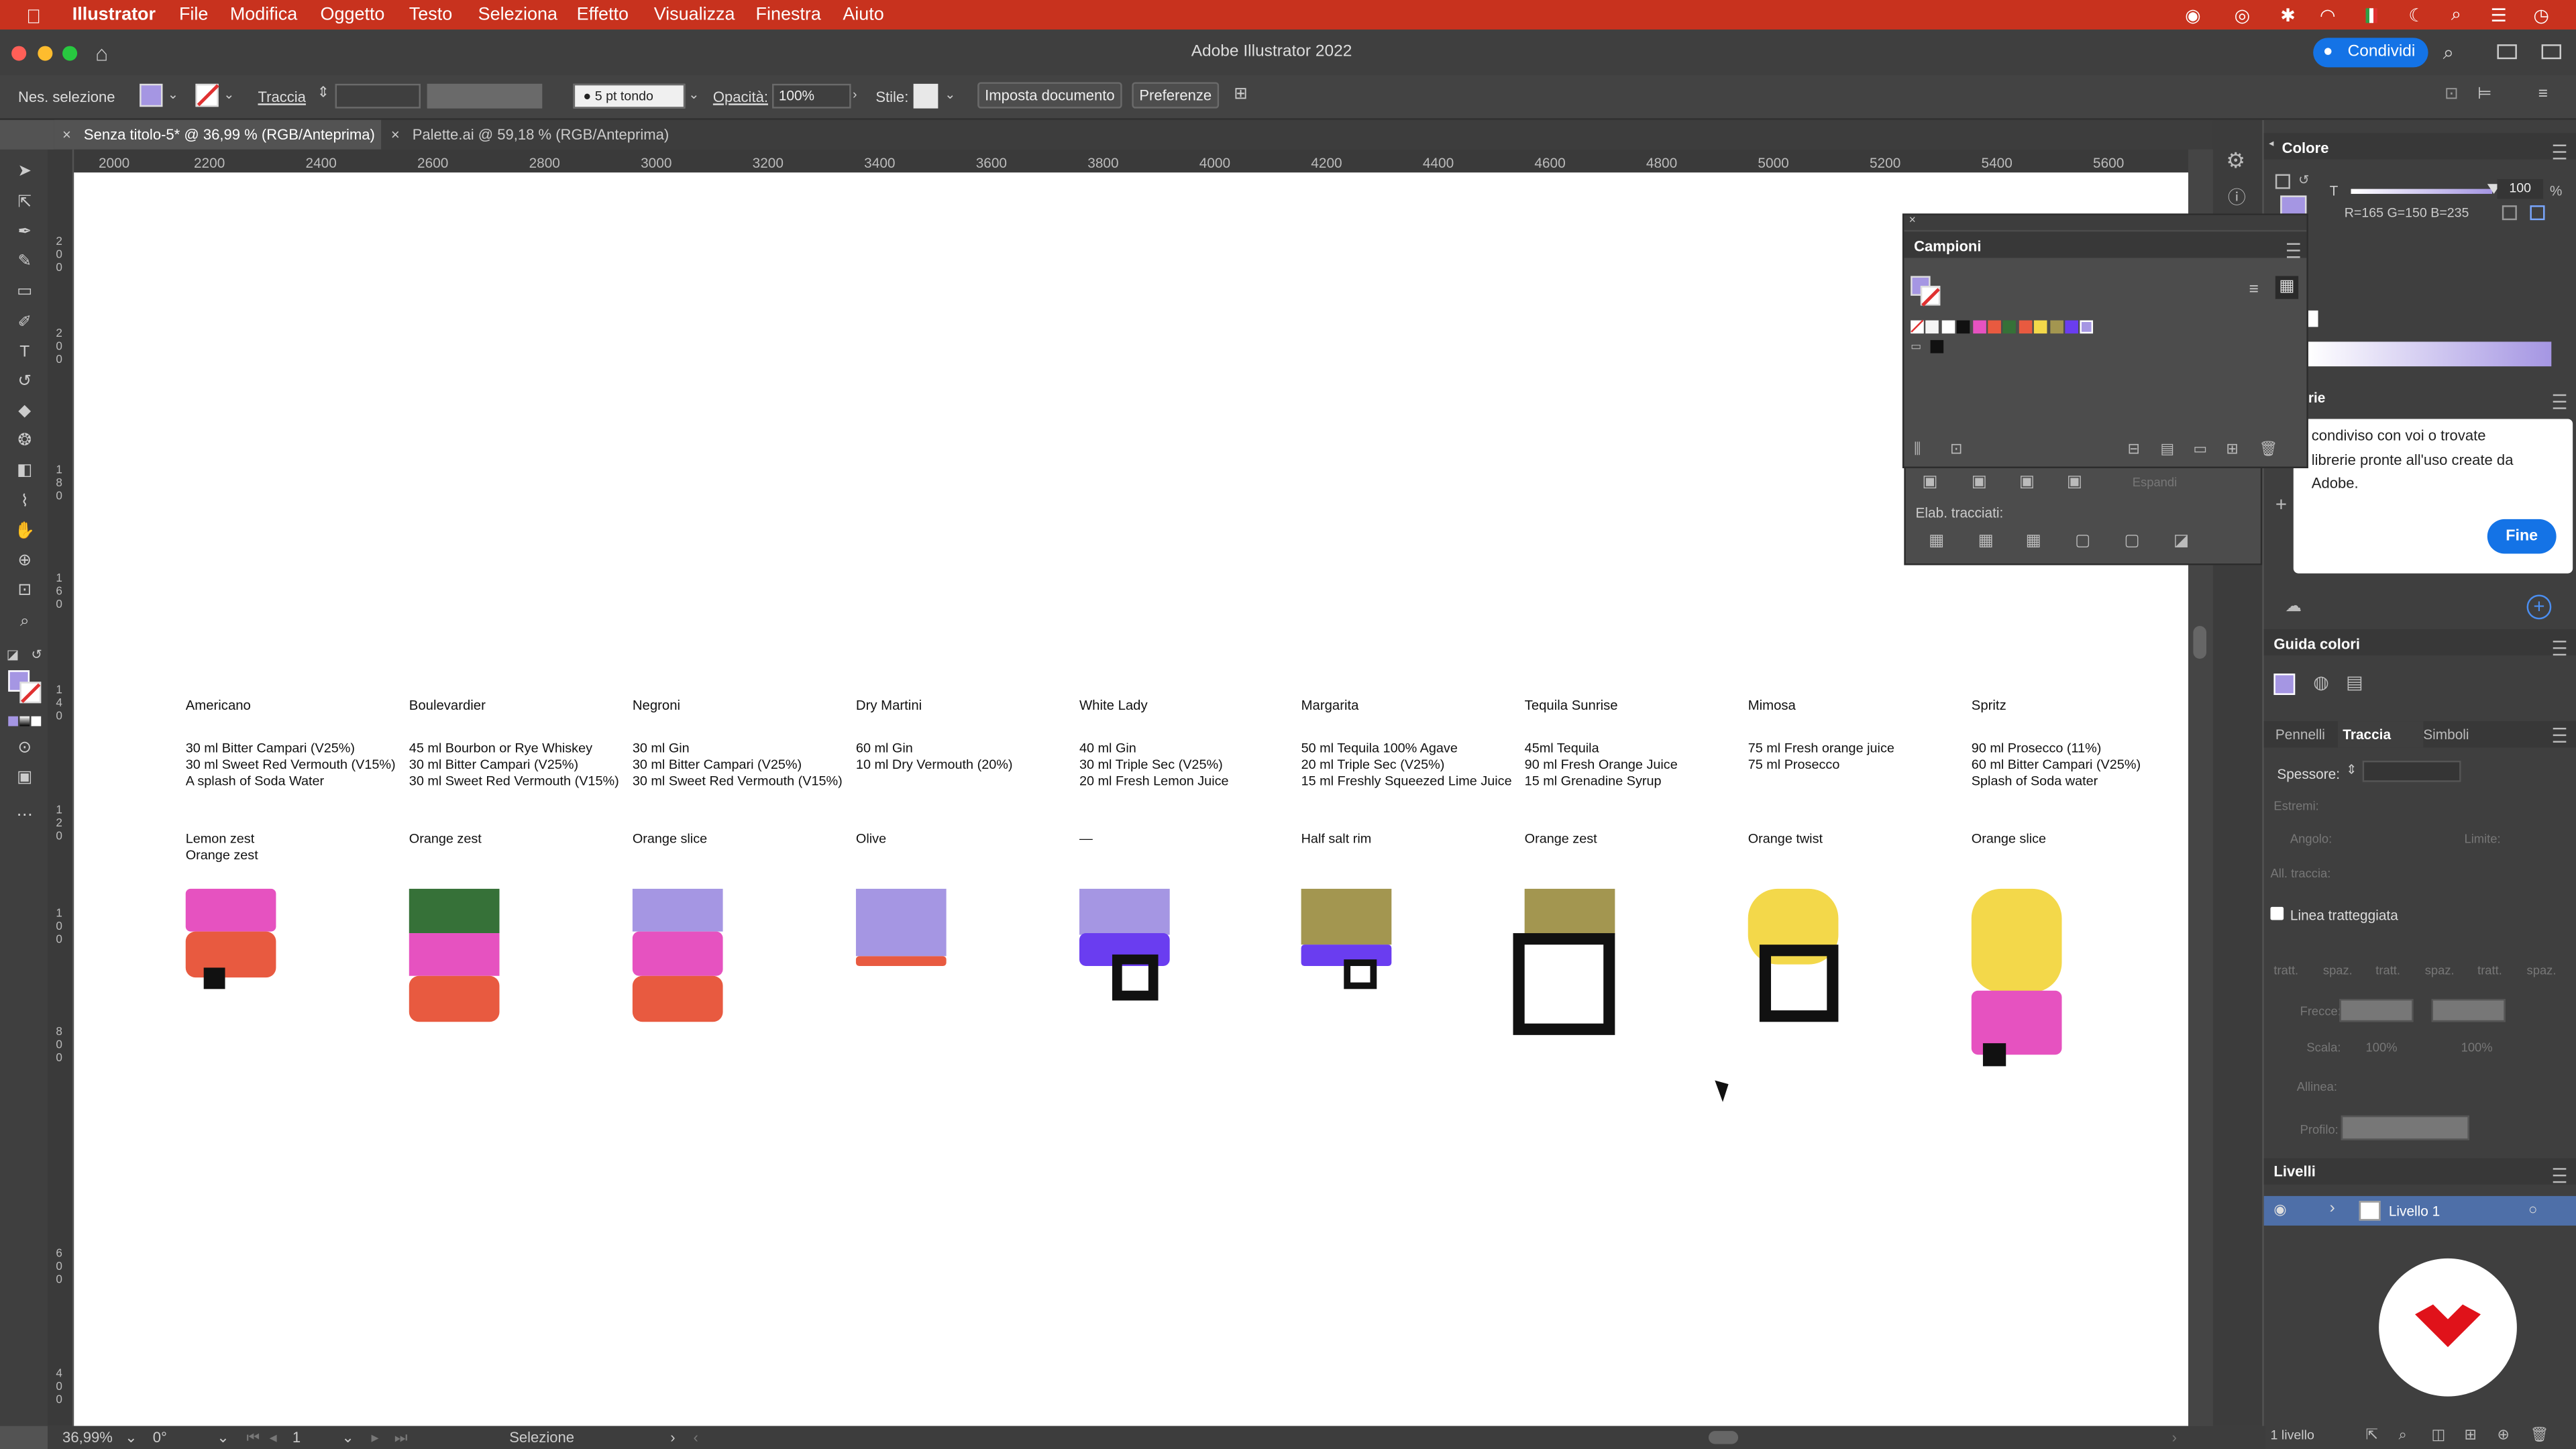 This screenshot has width=2576, height=1449. I want to click on default-colors-icon: ◪, so click(13, 654).